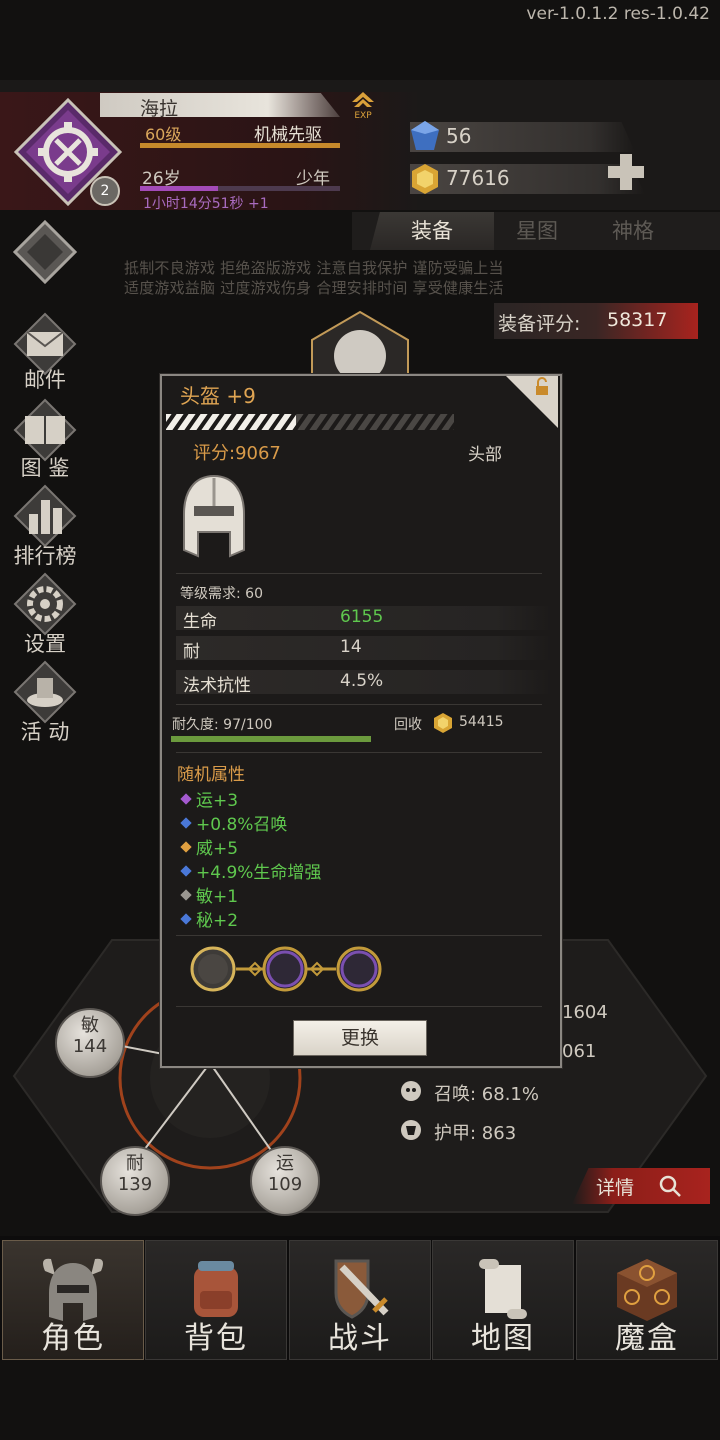 Image resolution: width=720 pixels, height=1440 pixels. Describe the element at coordinates (163, 134) in the screenshot. I see `player-level: 60级` at that location.